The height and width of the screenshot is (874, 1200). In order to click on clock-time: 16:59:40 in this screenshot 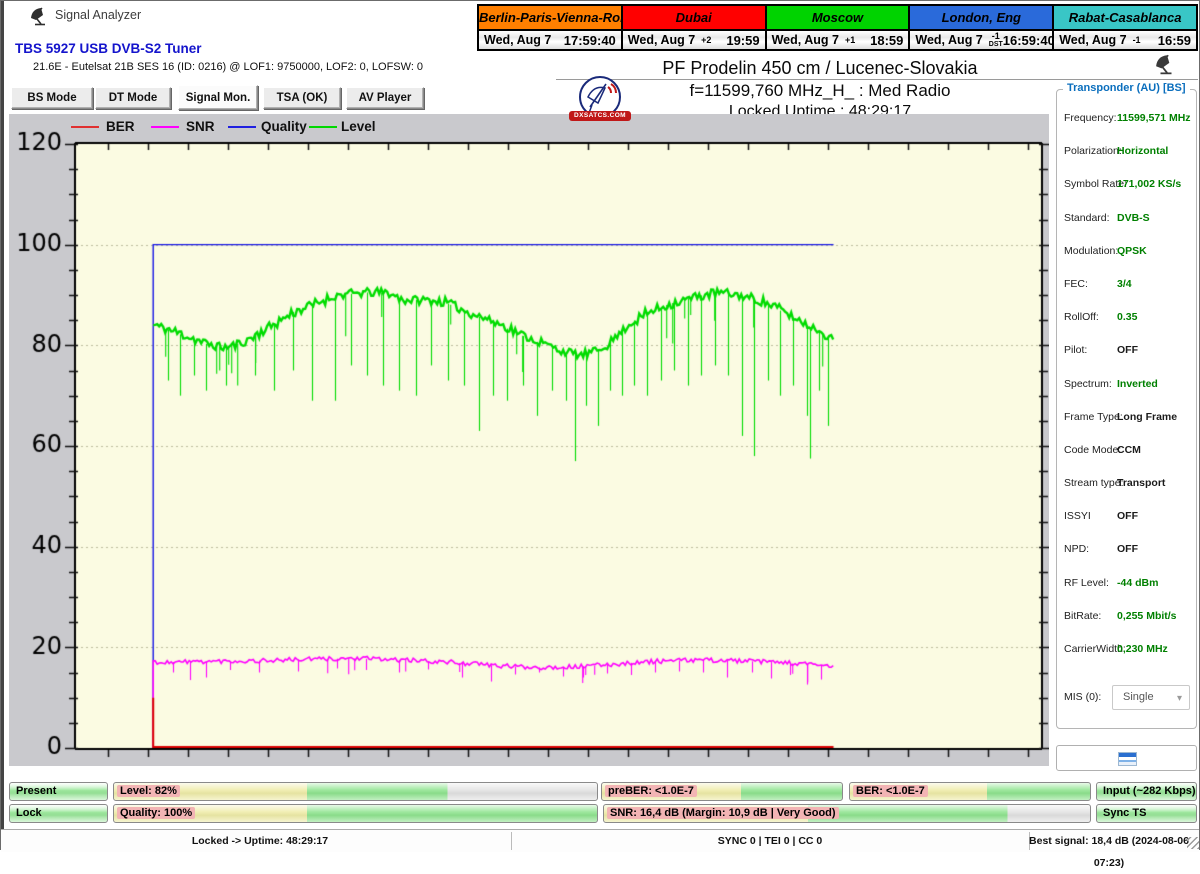, I will do `click(1028, 40)`.